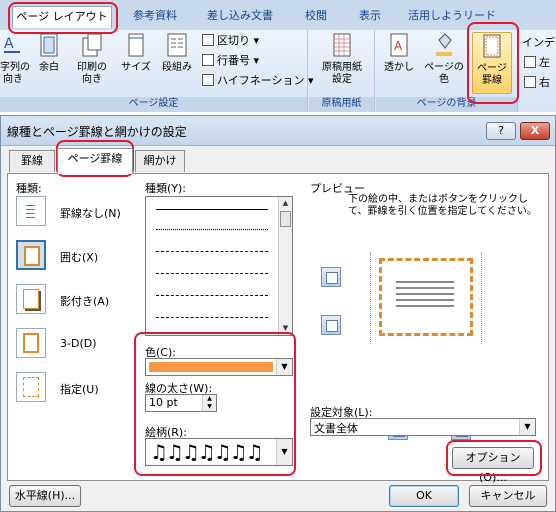 Image resolution: width=556 pixels, height=512 pixels. What do you see at coordinates (163, 402) in the screenshot?
I see `width-value: 10 pt` at bounding box center [163, 402].